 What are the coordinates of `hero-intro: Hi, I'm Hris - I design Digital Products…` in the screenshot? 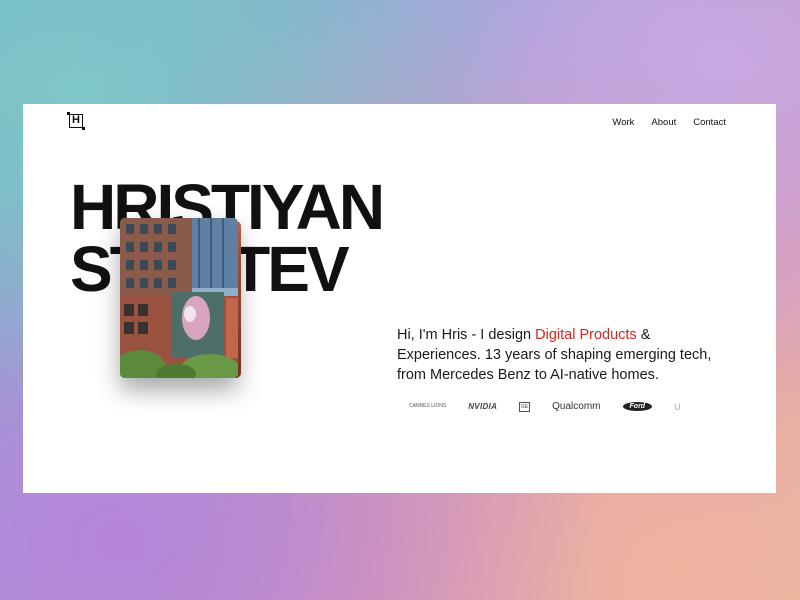 It's located at (567, 355).